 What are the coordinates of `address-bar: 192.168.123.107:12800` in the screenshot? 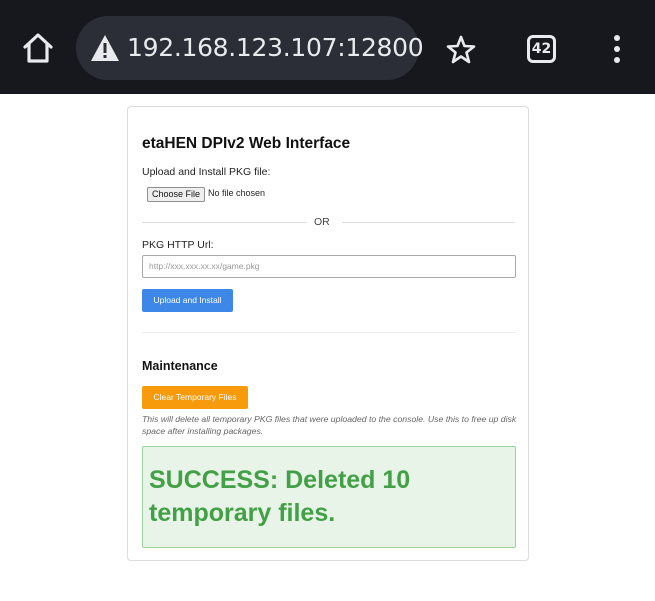 It's located at (250, 48).